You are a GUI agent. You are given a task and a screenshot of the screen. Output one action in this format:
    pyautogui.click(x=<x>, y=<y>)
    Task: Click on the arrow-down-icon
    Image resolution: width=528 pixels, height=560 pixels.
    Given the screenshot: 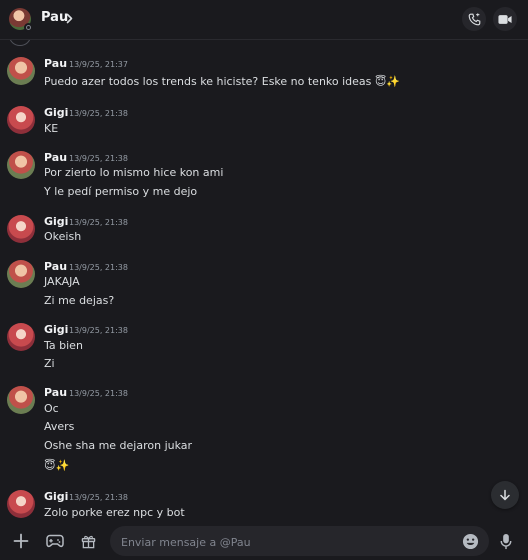 What is the action you would take?
    pyautogui.click(x=505, y=495)
    